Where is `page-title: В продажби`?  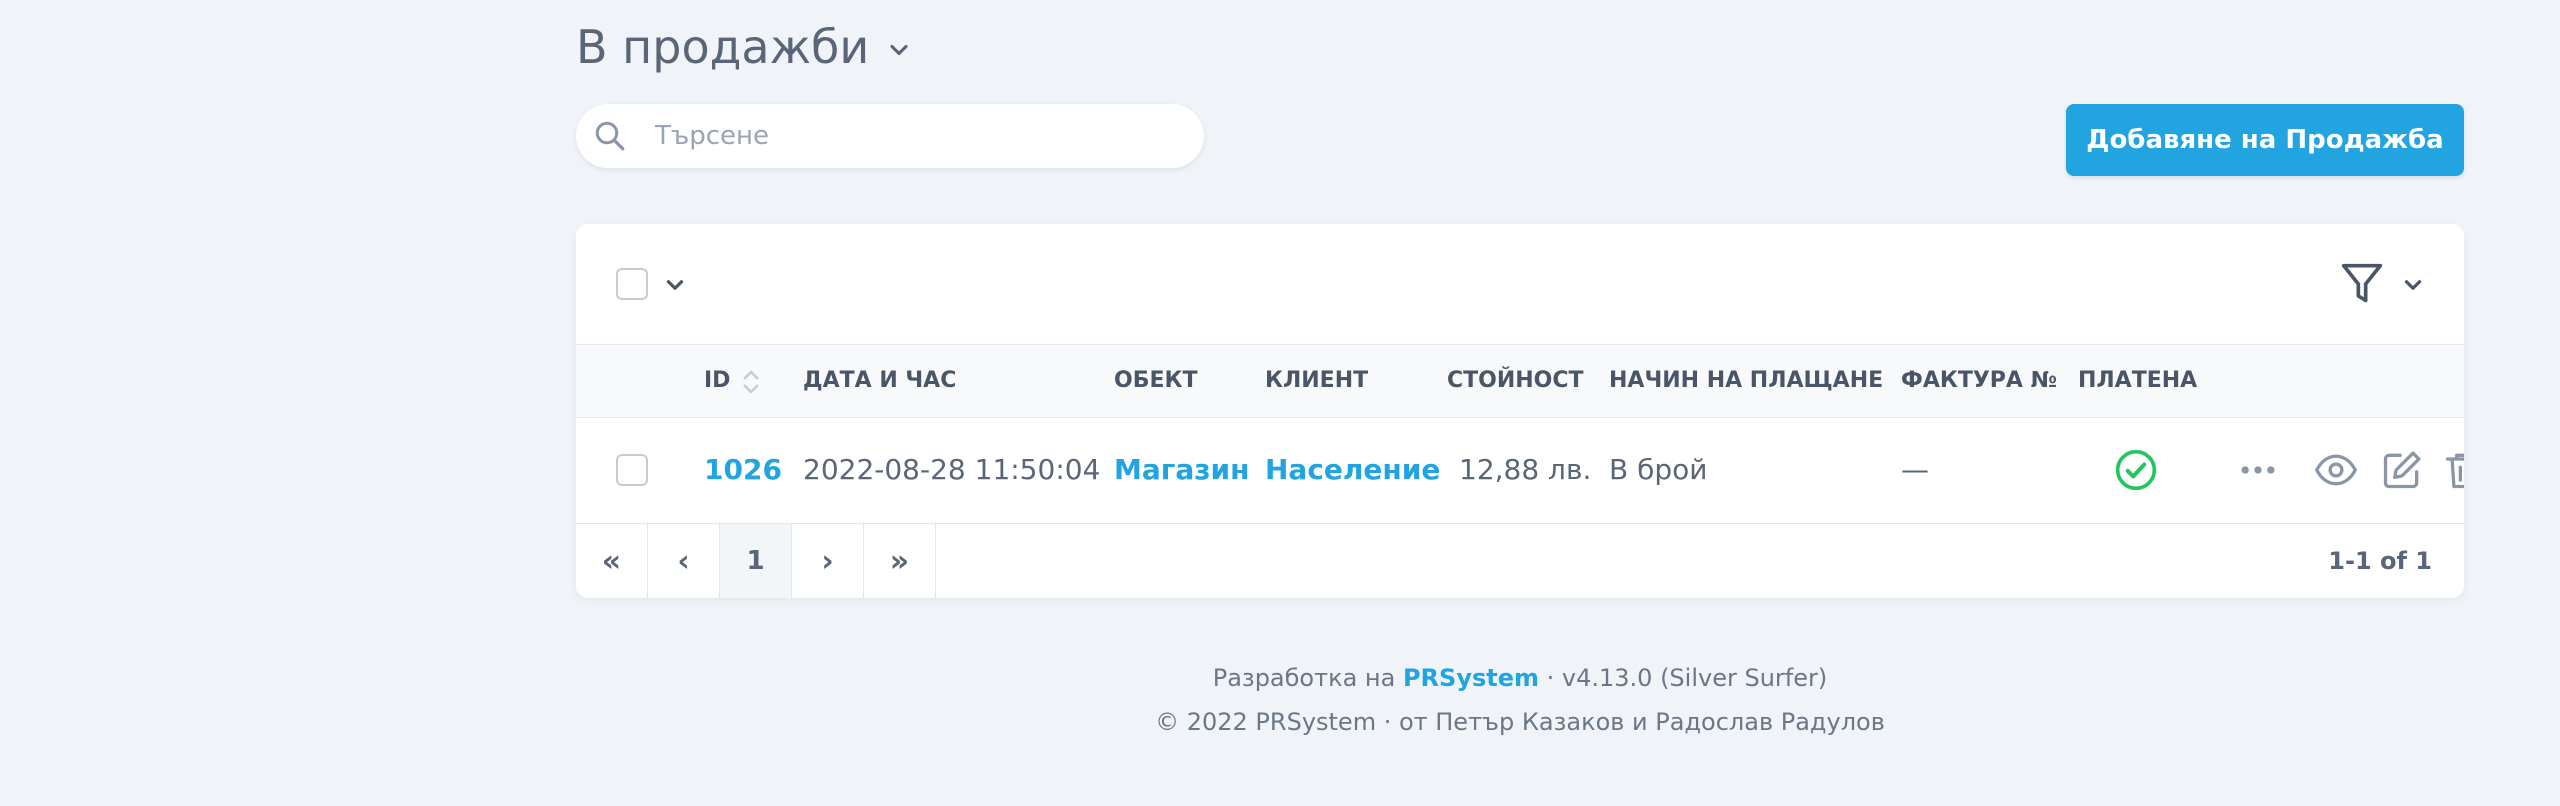
page-title: В продажби is located at coordinates (723, 47).